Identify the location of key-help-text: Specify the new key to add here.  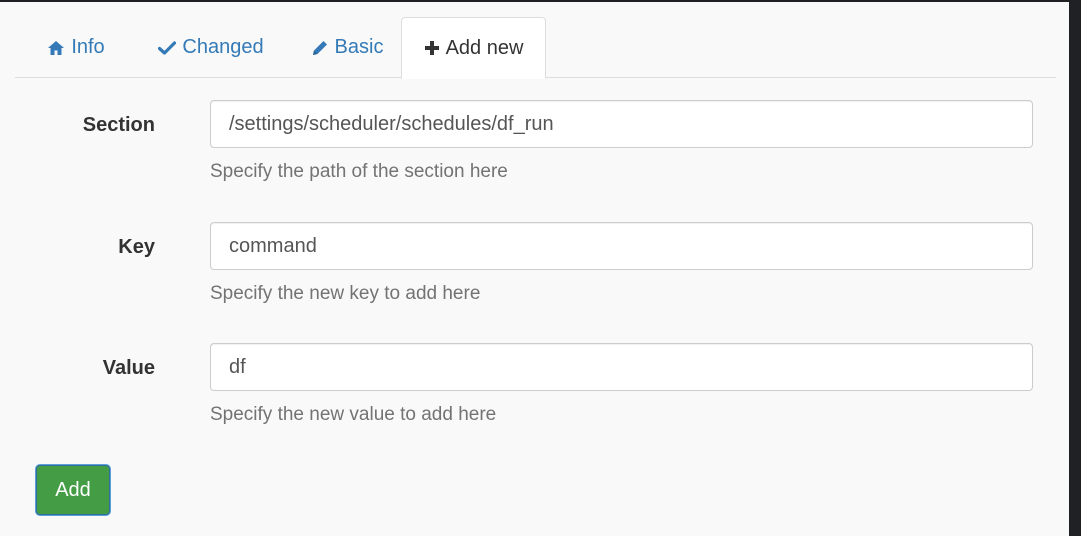
(345, 293).